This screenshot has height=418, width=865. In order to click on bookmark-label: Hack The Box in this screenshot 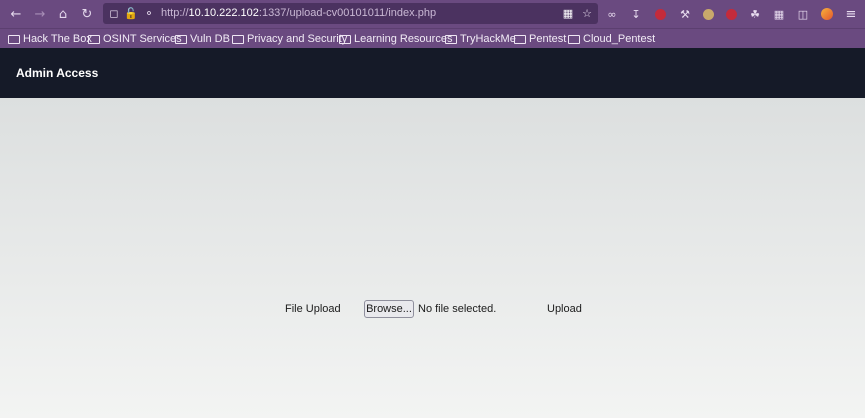, I will do `click(57, 39)`.